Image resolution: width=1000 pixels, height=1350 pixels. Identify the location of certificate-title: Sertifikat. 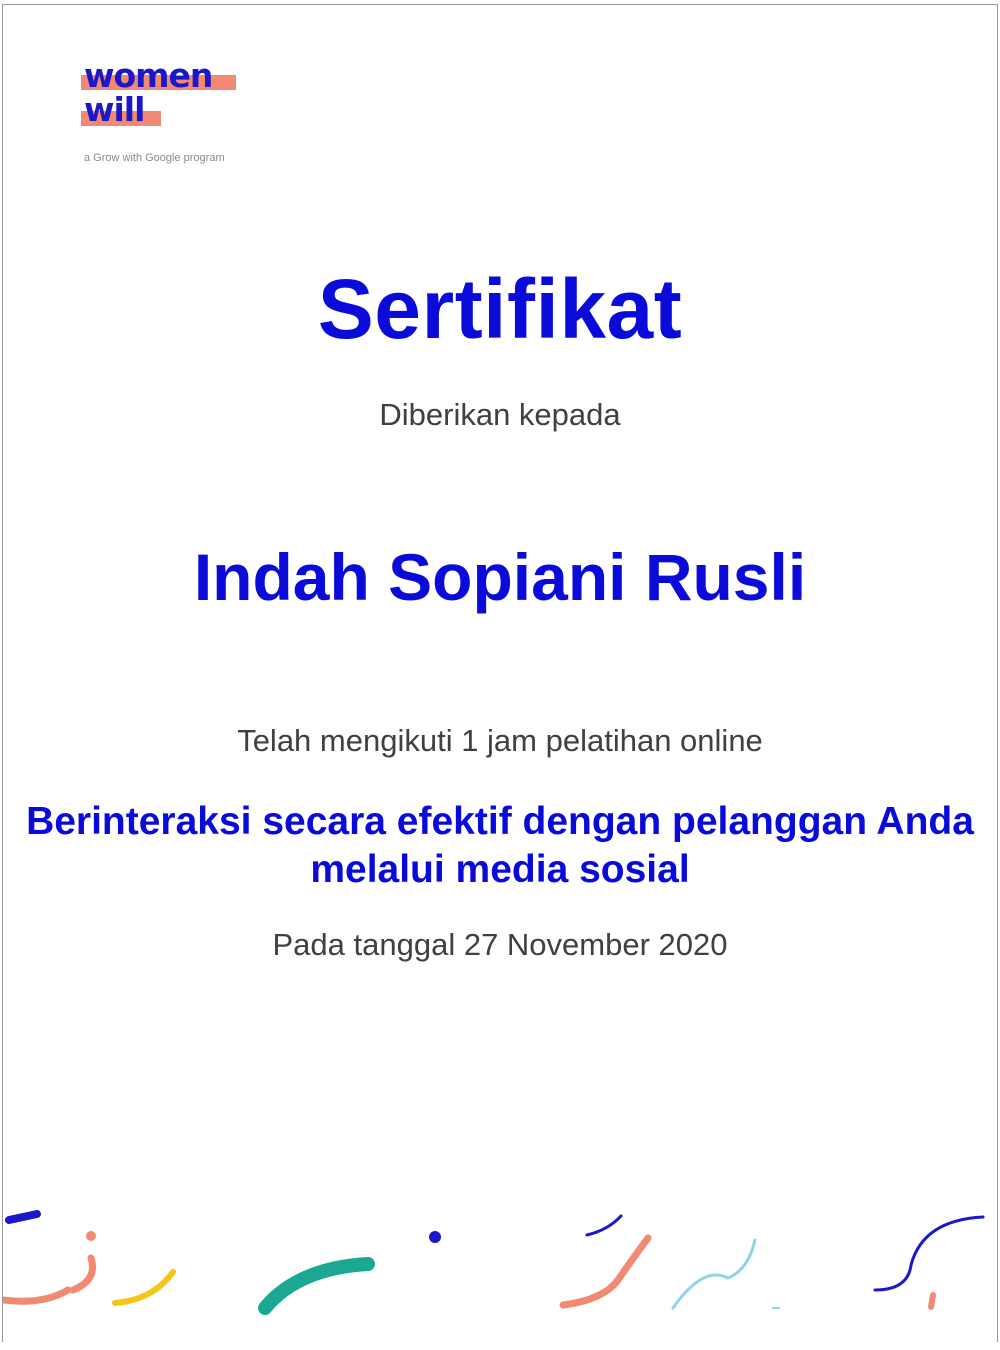
(500, 309).